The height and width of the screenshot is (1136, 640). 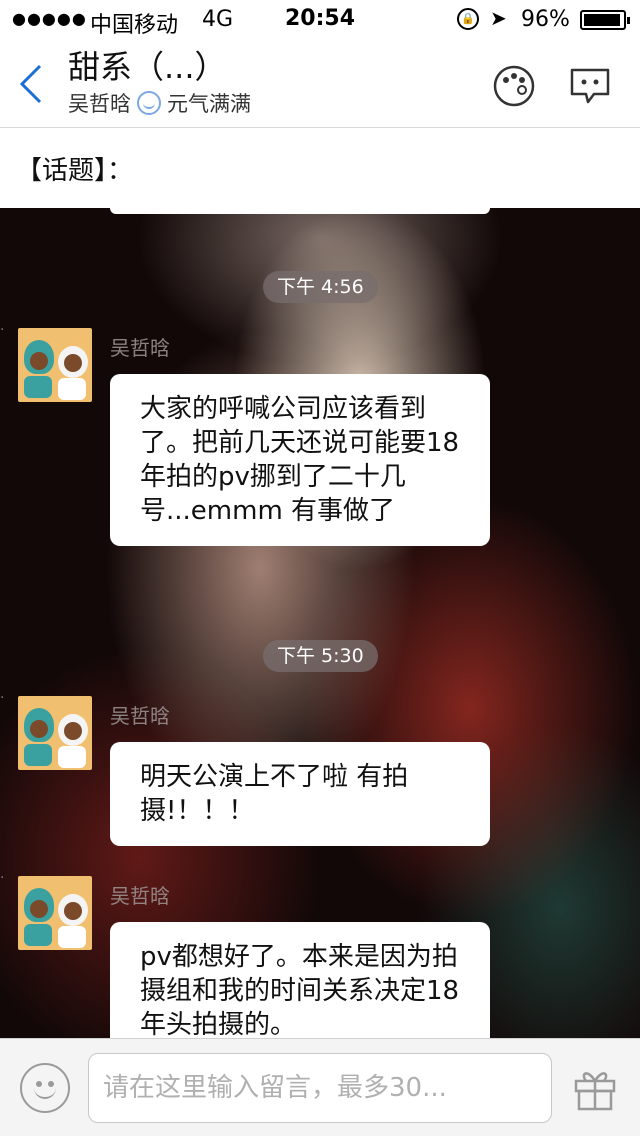 What do you see at coordinates (149, 103) in the screenshot?
I see `smile-icon` at bounding box center [149, 103].